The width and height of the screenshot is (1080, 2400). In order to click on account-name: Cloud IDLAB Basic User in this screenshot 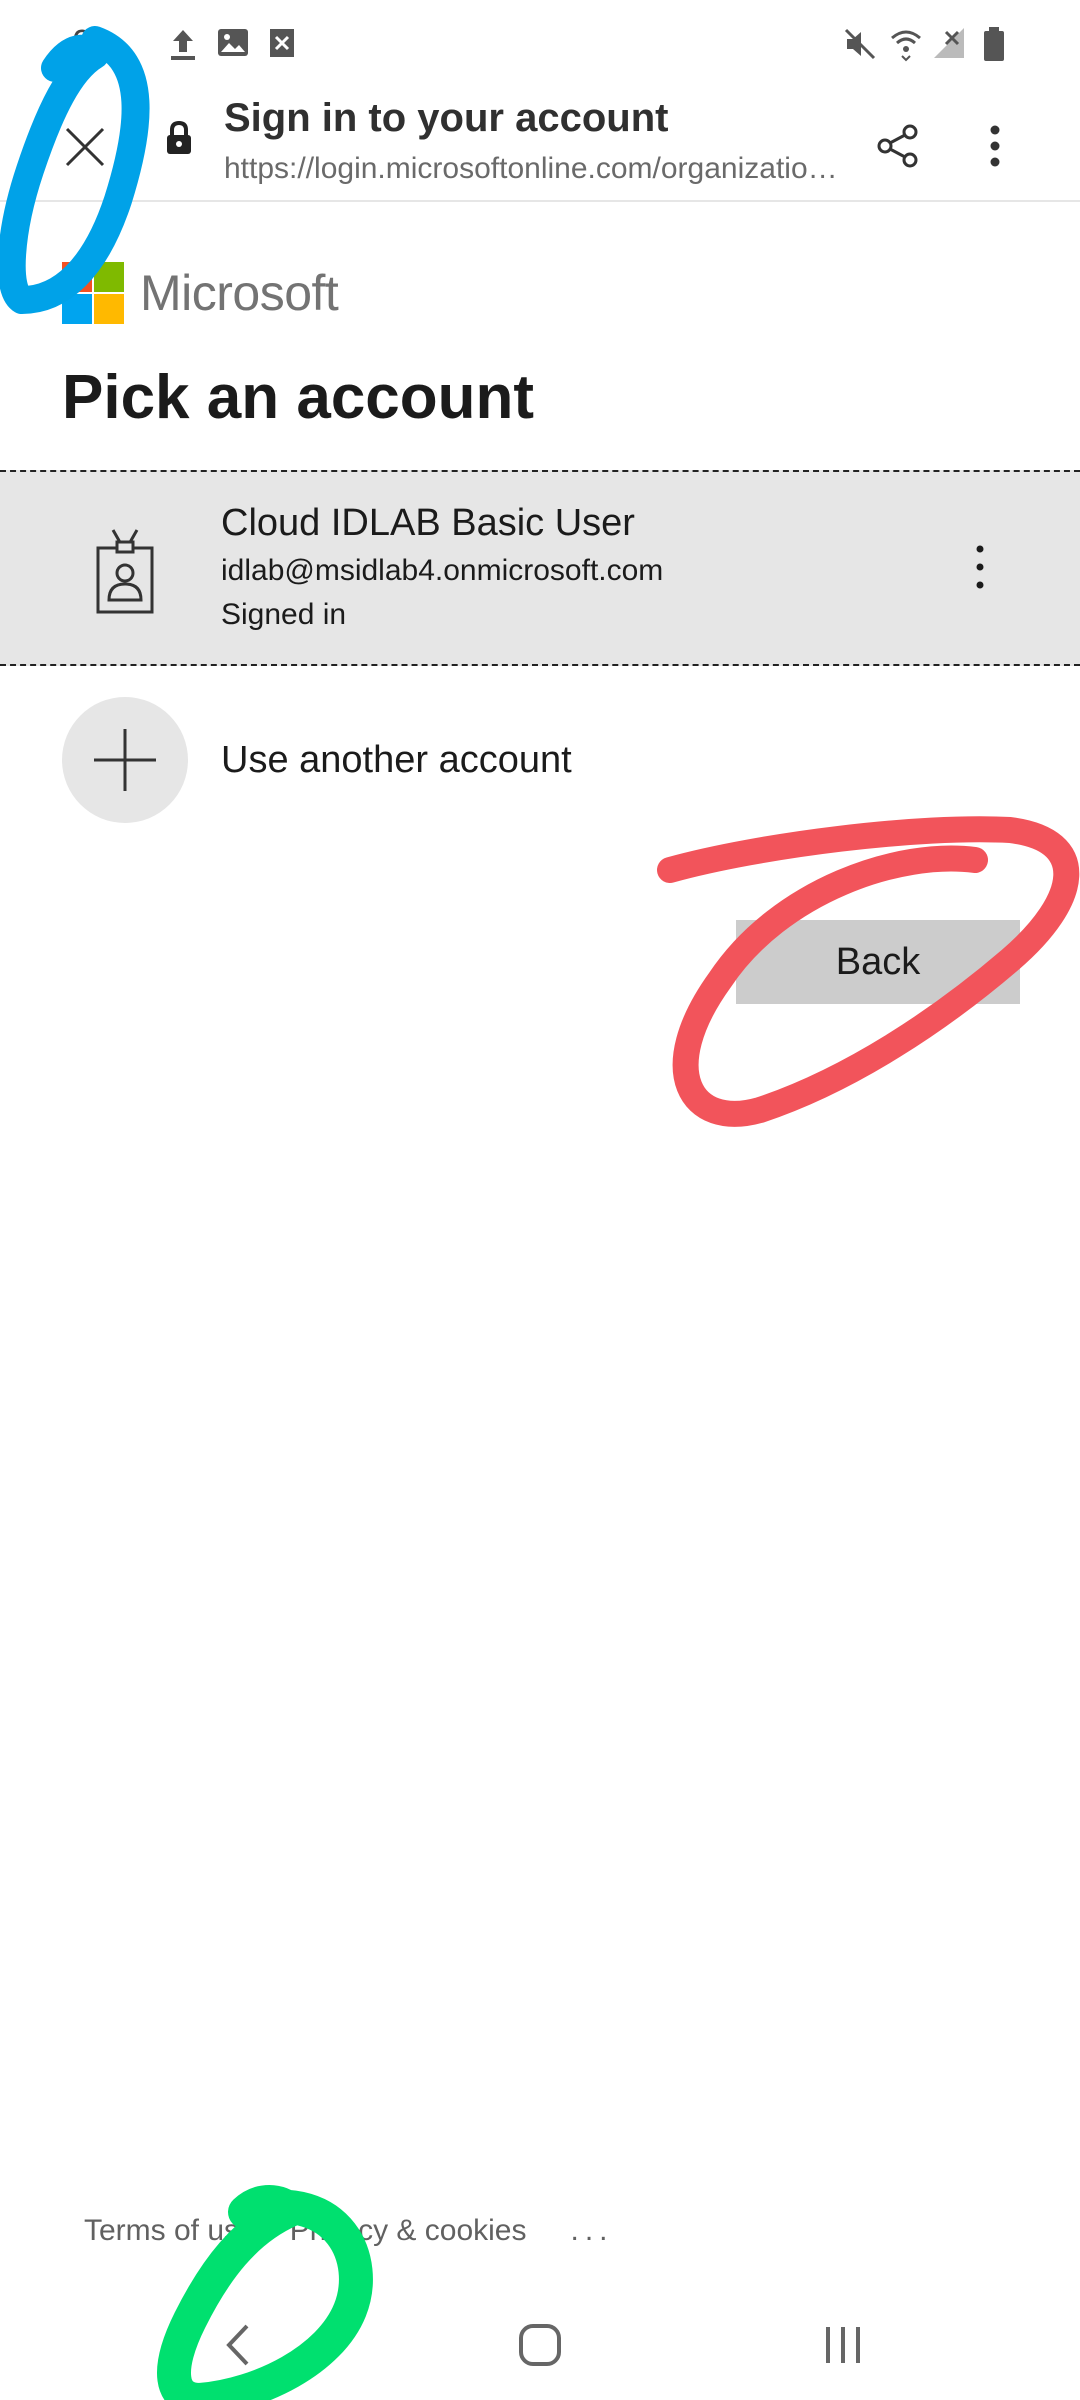, I will do `click(428, 523)`.